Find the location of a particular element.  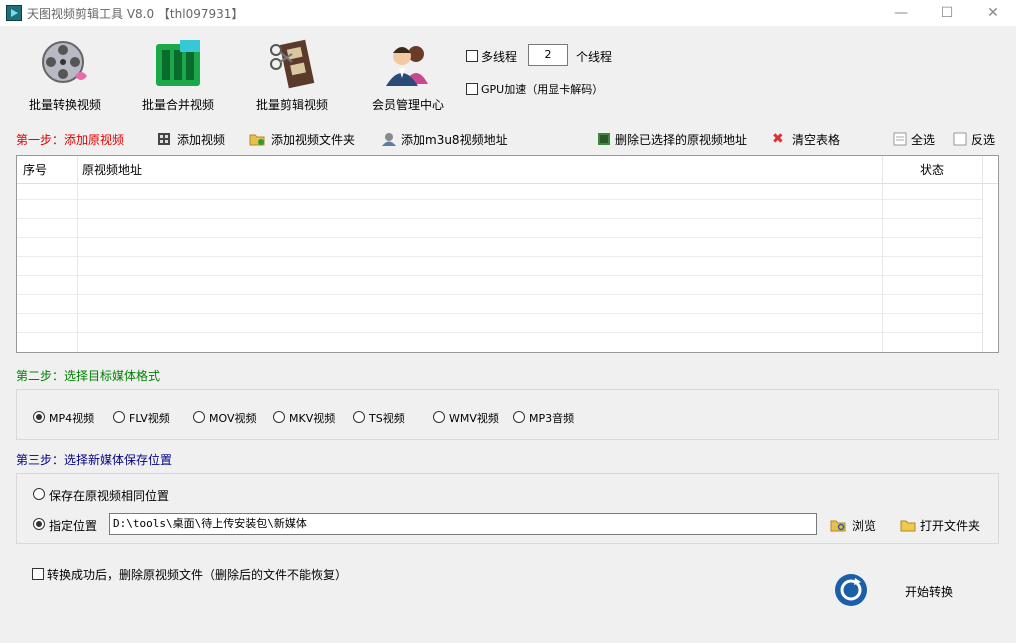

format-ts-label: TS视频 is located at coordinates (387, 418).